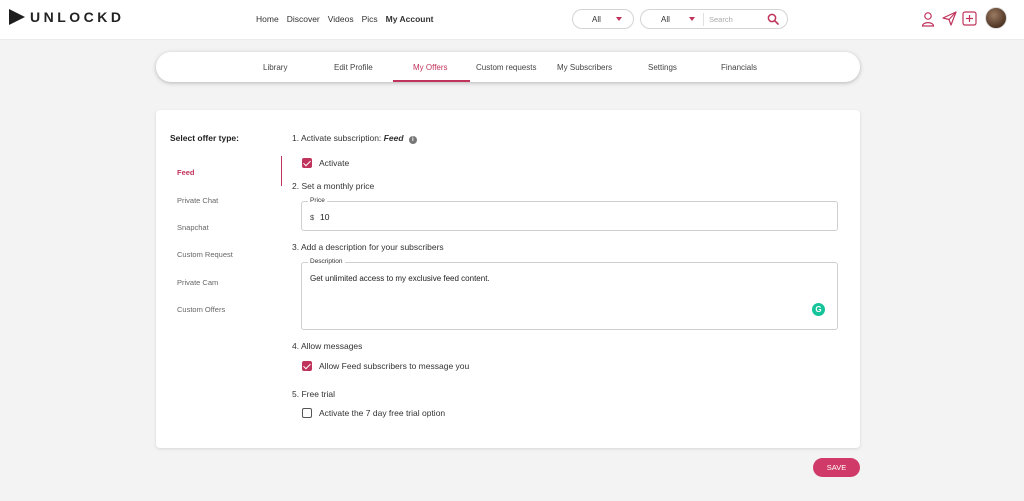 The image size is (1024, 501). I want to click on offer-type-snapchat: Snapchat, so click(193, 227).